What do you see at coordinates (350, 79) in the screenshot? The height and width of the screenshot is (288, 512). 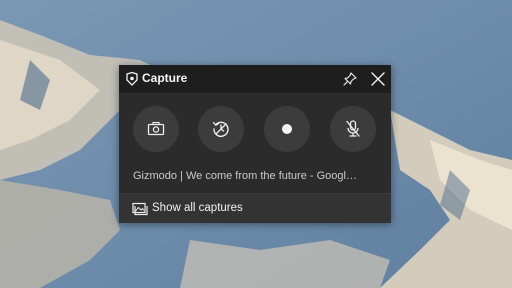 I see `pin-icon` at bounding box center [350, 79].